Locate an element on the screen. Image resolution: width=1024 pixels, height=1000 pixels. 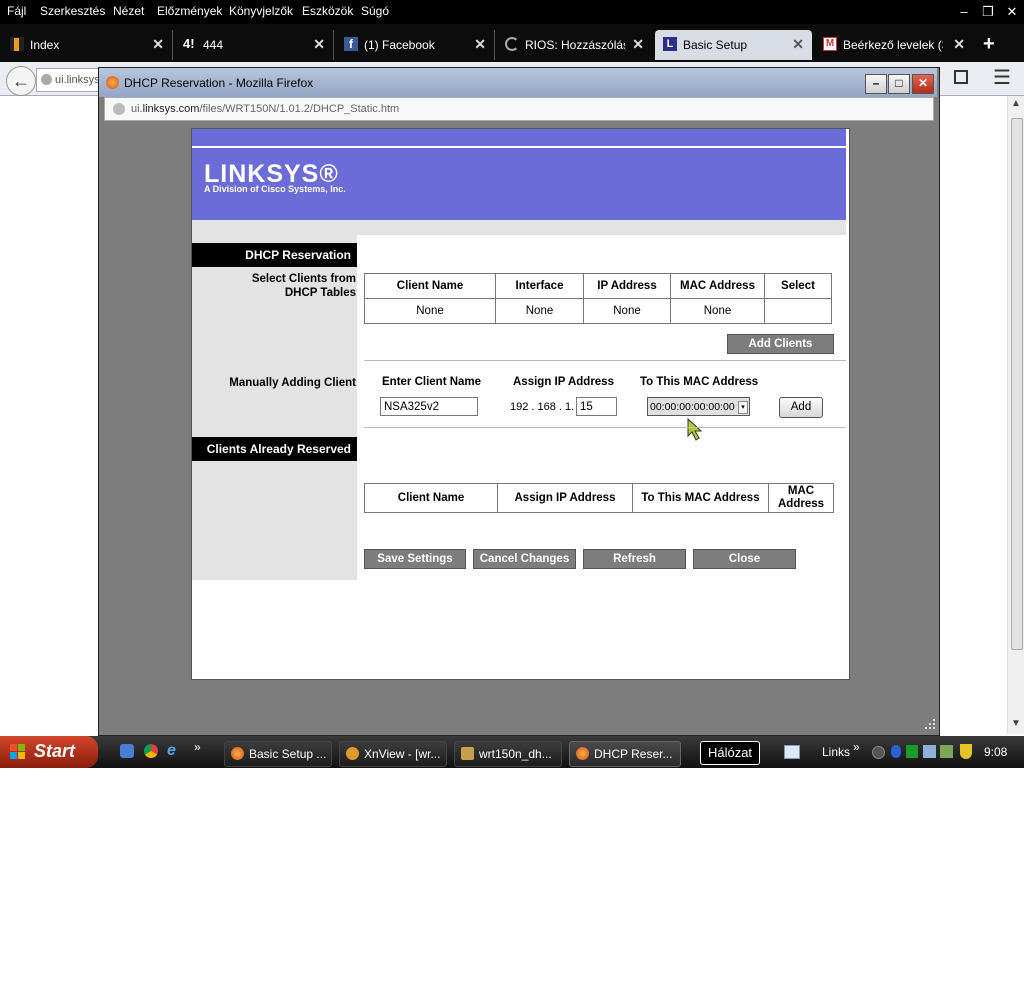
start-button: Start is located at coordinates (49, 752).